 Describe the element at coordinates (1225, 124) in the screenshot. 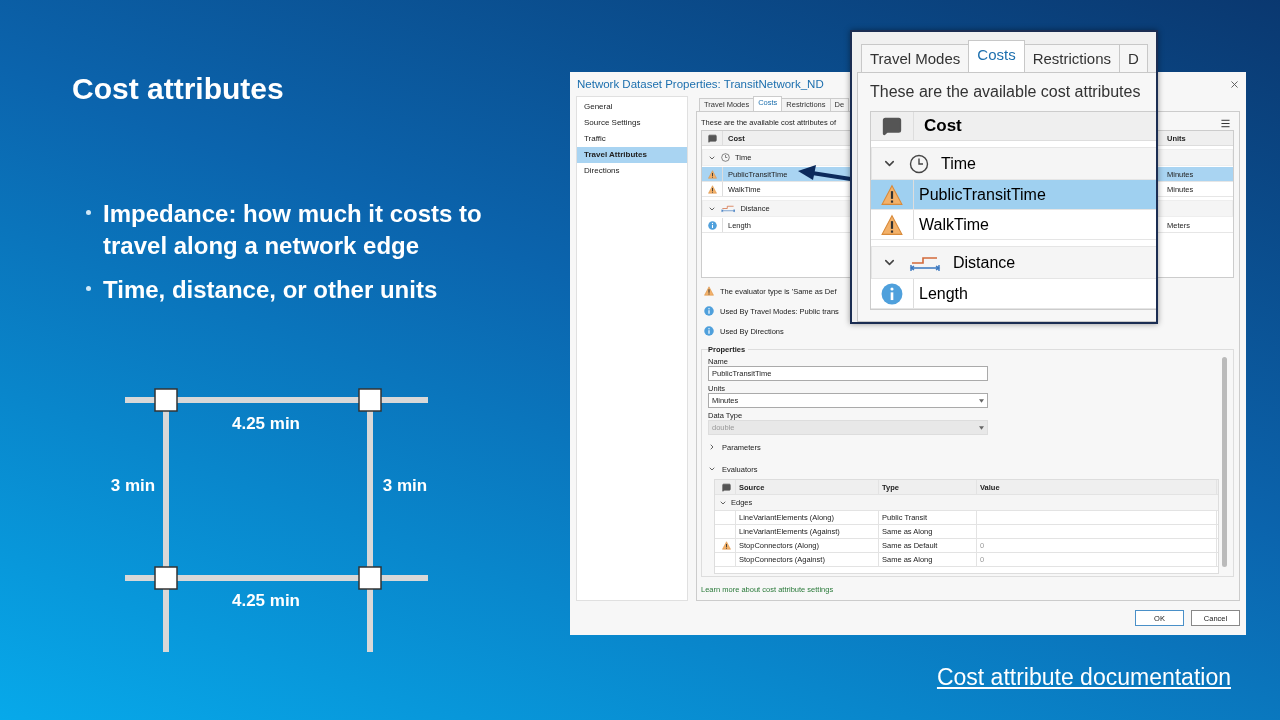

I see `menu-icon` at that location.